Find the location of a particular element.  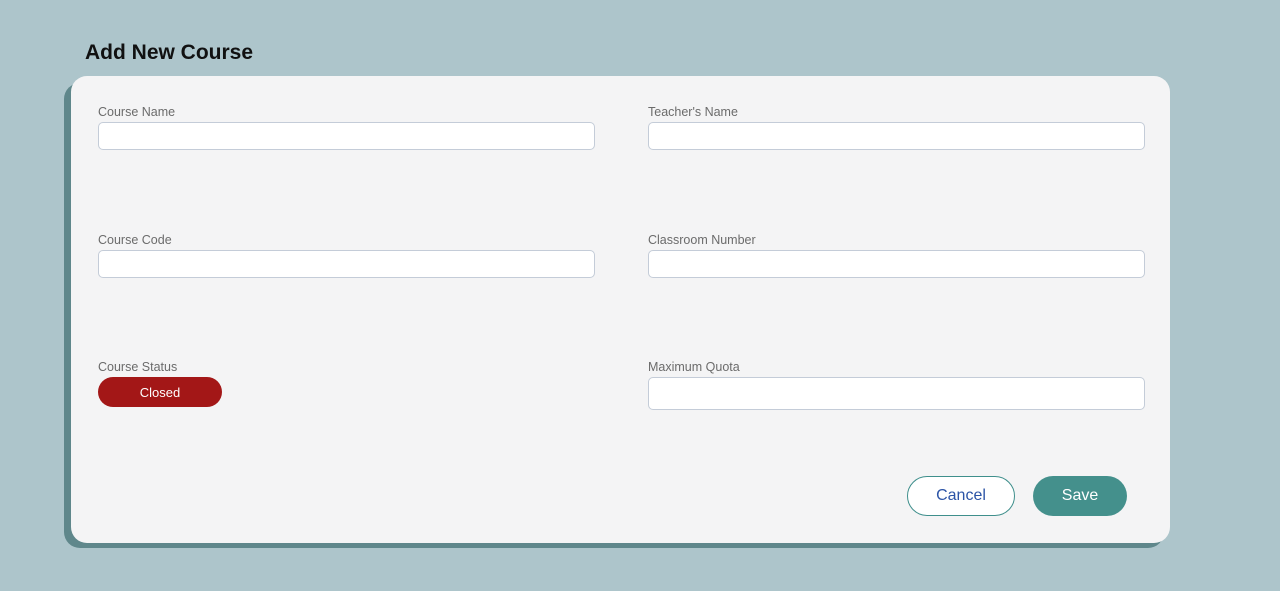

save-button: Save is located at coordinates (1080, 496).